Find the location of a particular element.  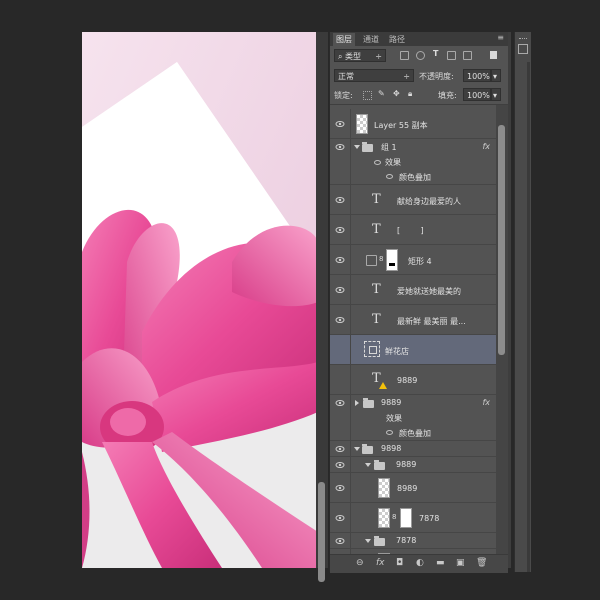

blend-mode-select: 正常 ÷ is located at coordinates (374, 75).